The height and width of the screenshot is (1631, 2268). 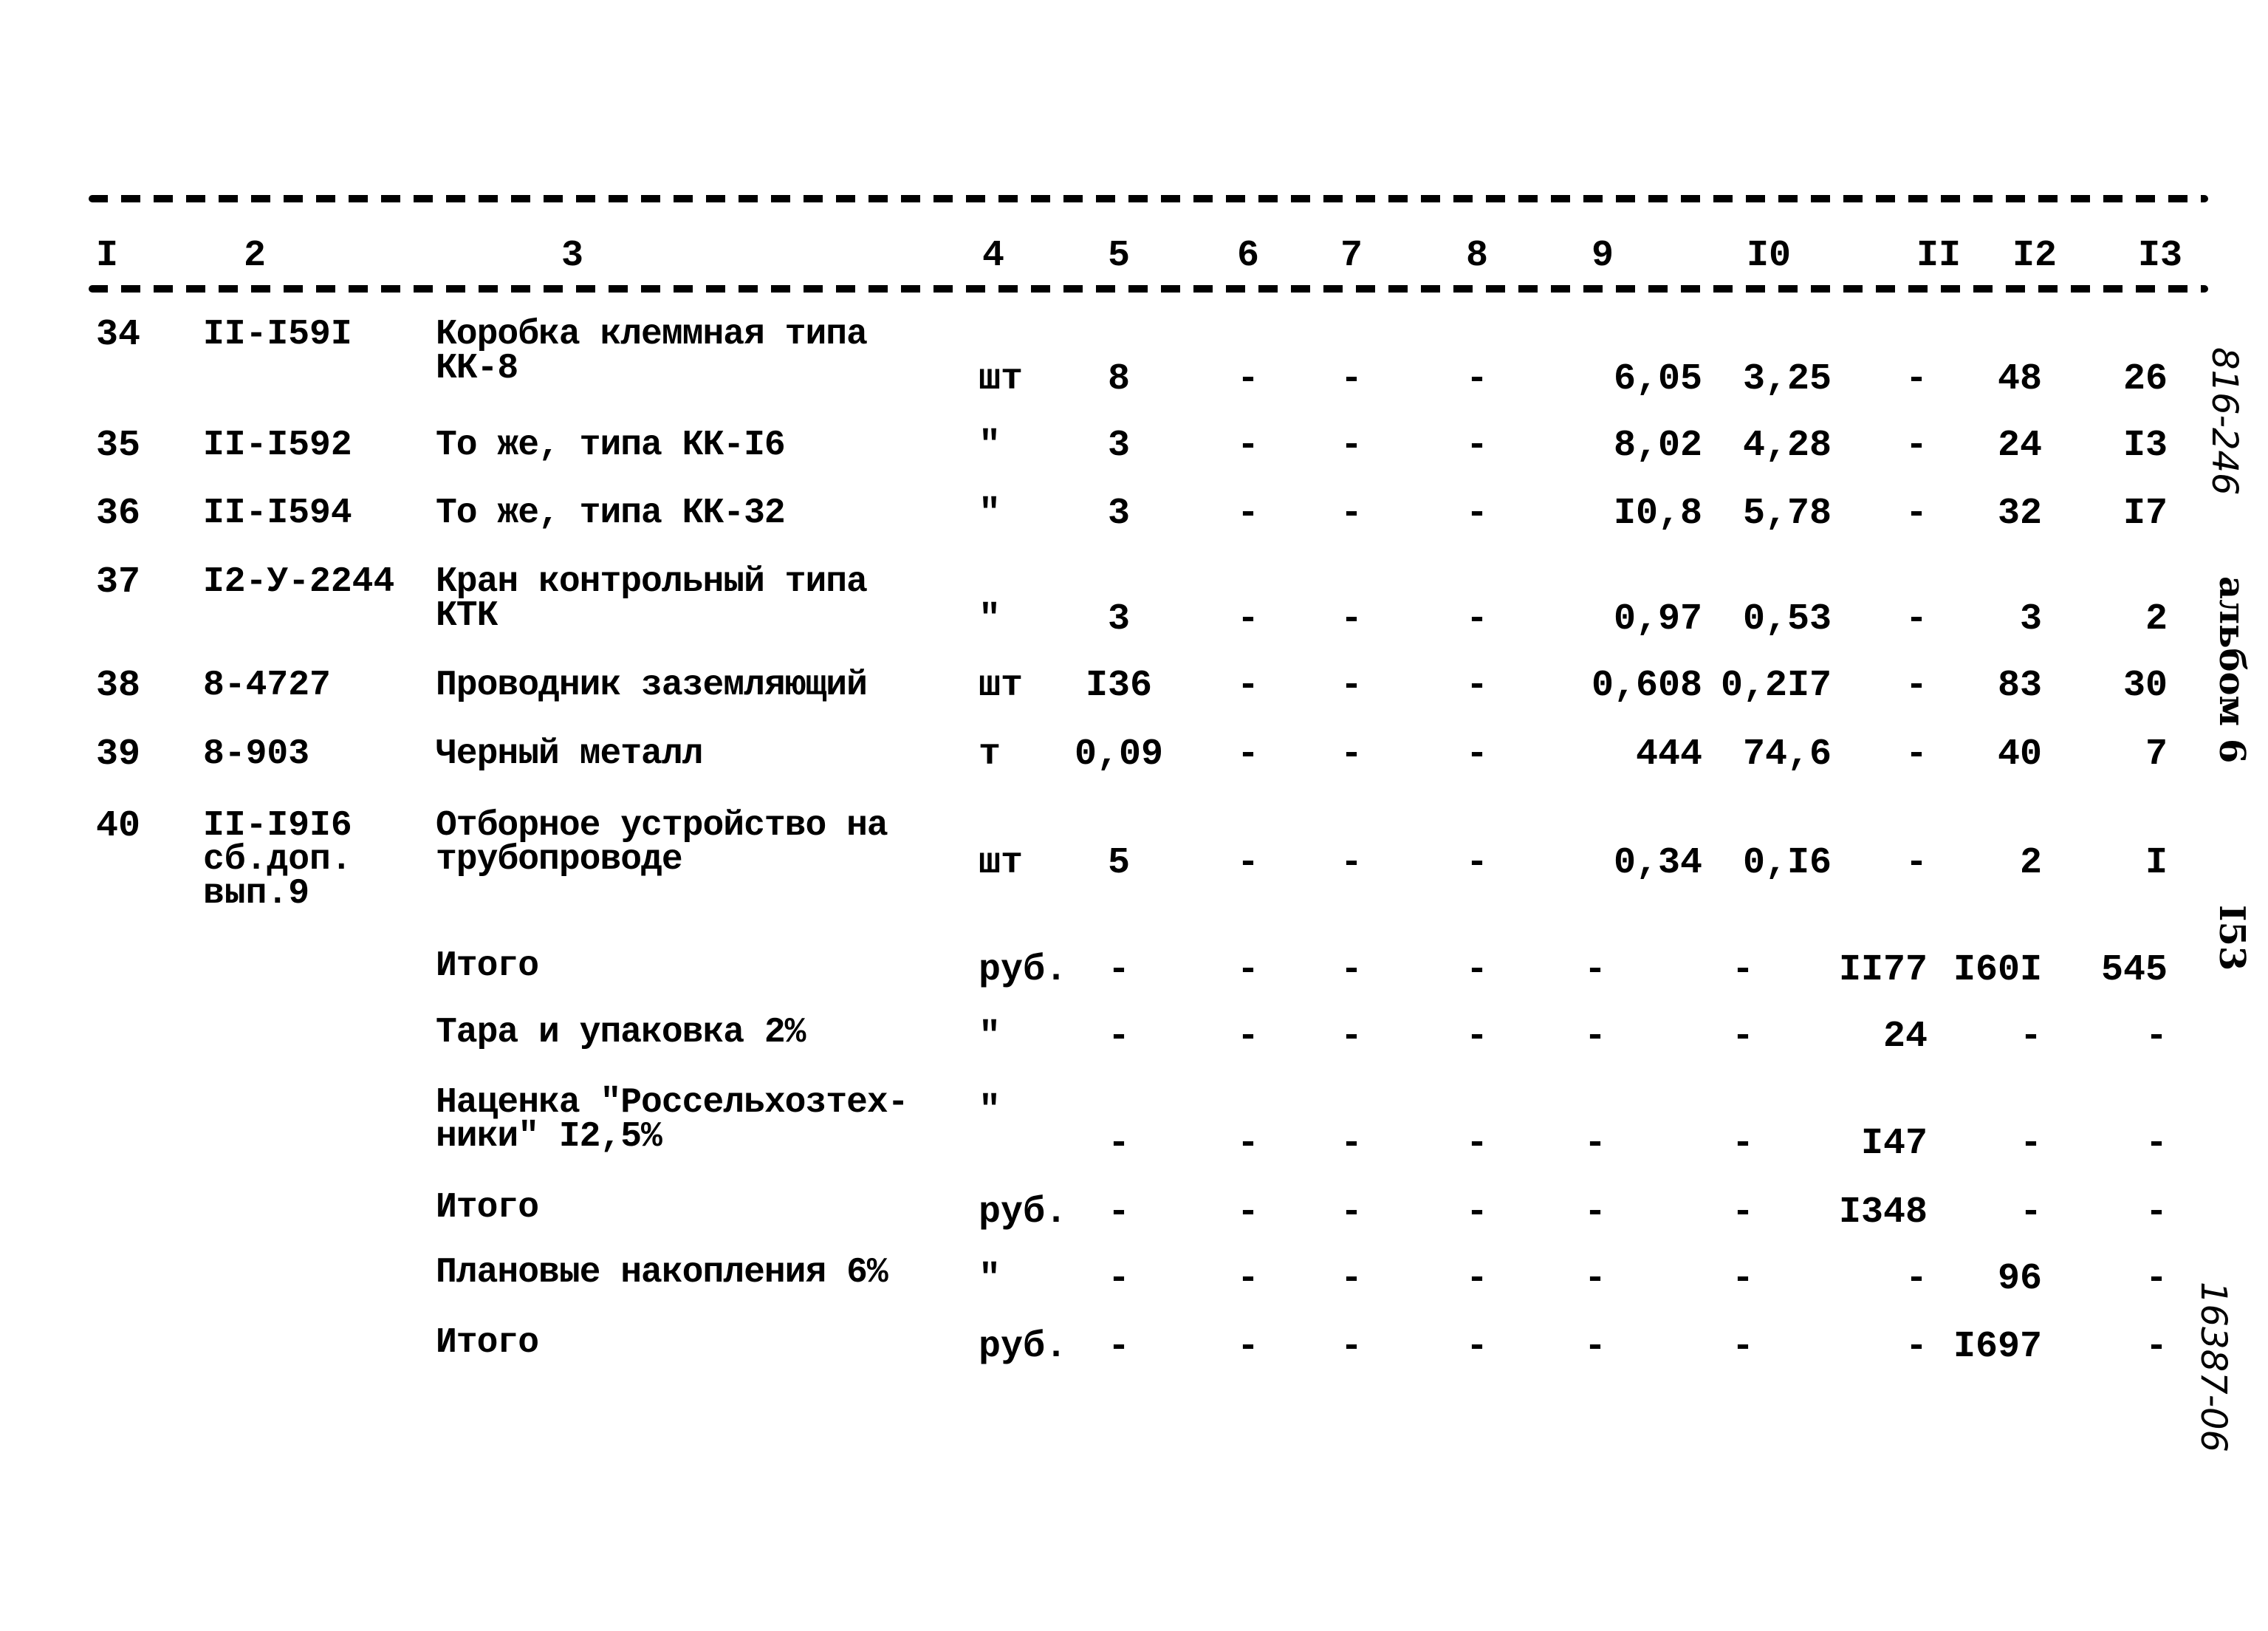 I want to click on price-code: I2-У-2244, so click(x=299, y=582).